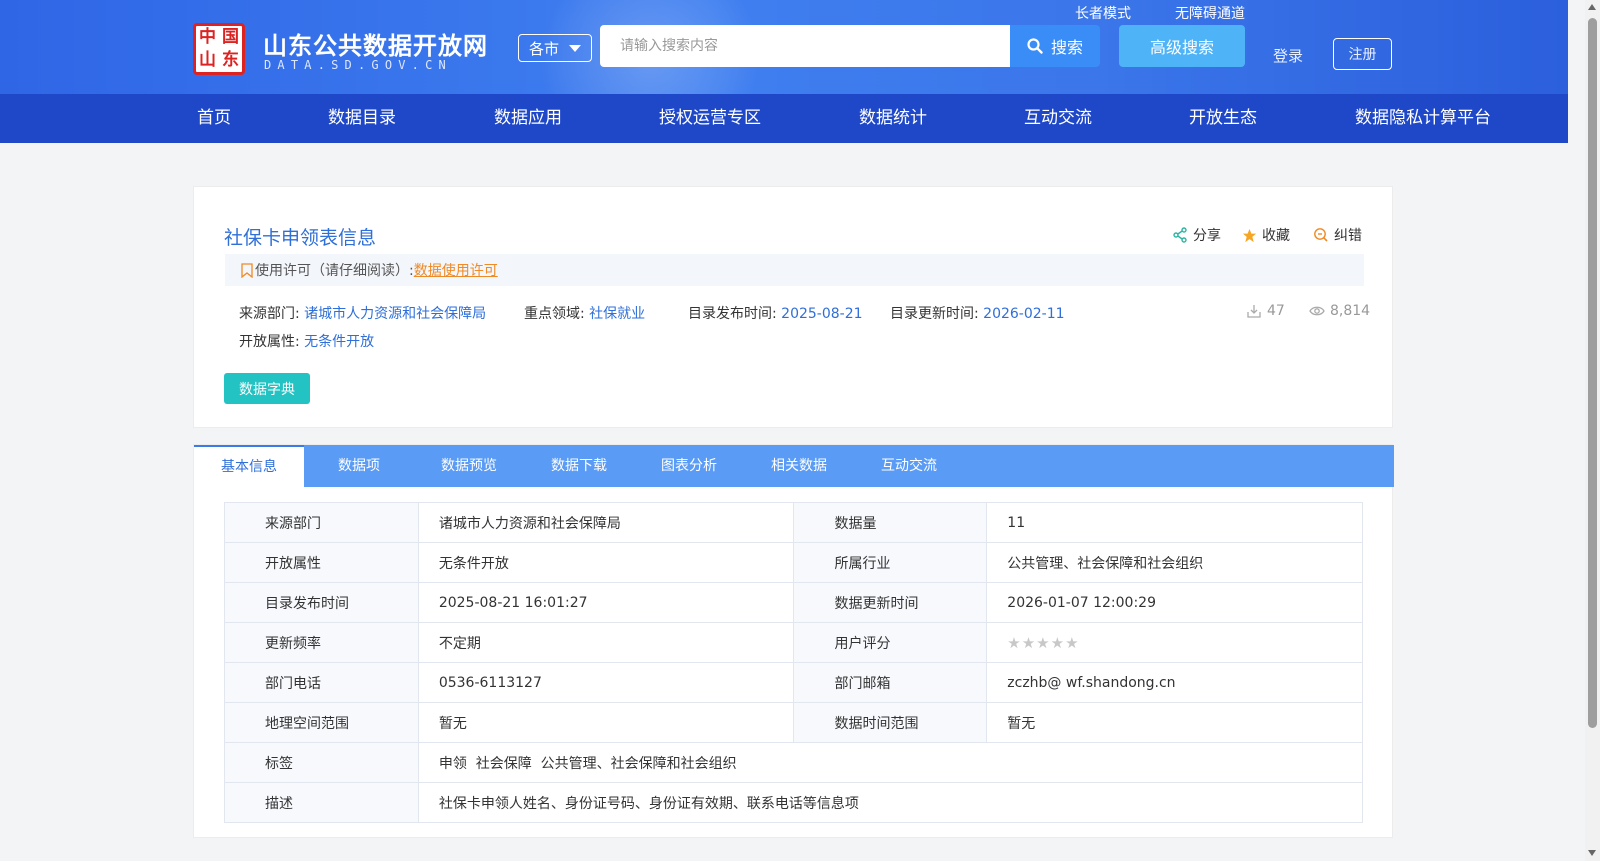 The image size is (1600, 861). Describe the element at coordinates (469, 466) in the screenshot. I see `tab-data-preview: 数据预览` at that location.